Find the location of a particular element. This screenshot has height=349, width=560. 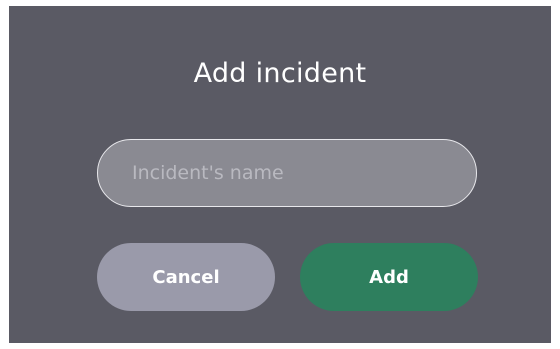

dialog-title: Add incident is located at coordinates (280, 73).